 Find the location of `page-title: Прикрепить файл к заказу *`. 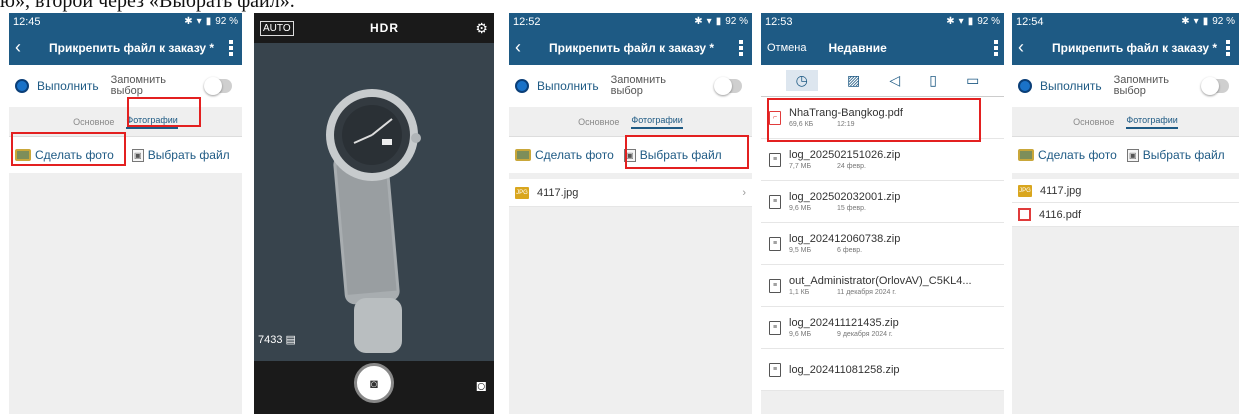

page-title: Прикрепить файл к заказу * is located at coordinates (632, 47).